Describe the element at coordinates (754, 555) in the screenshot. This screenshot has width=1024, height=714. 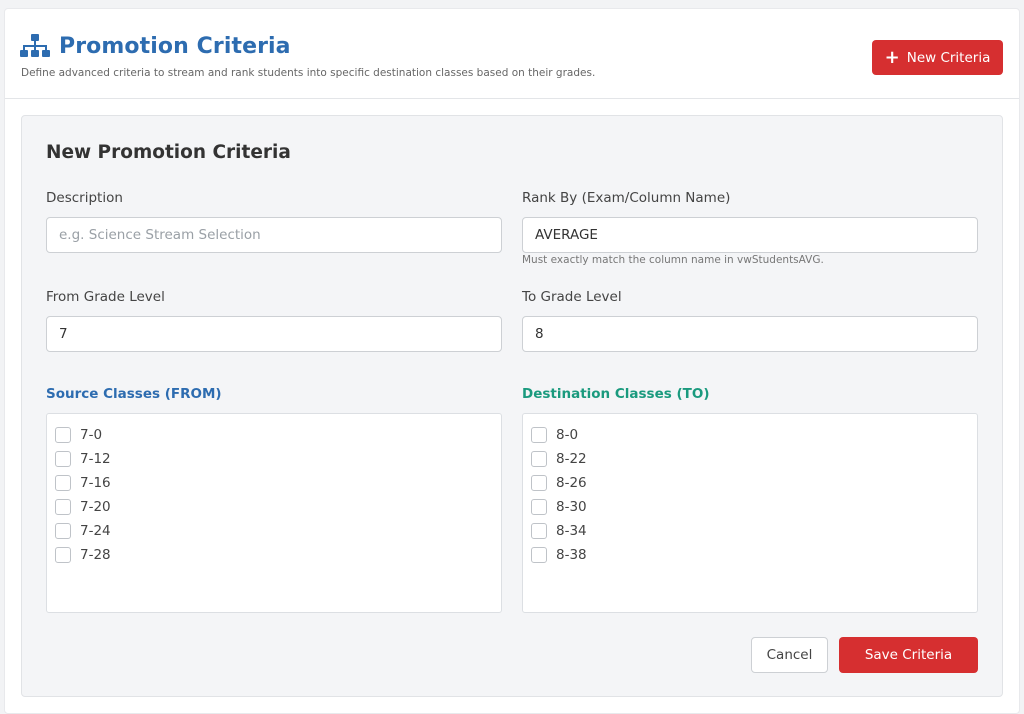
I see `list-item: 8-38` at that location.